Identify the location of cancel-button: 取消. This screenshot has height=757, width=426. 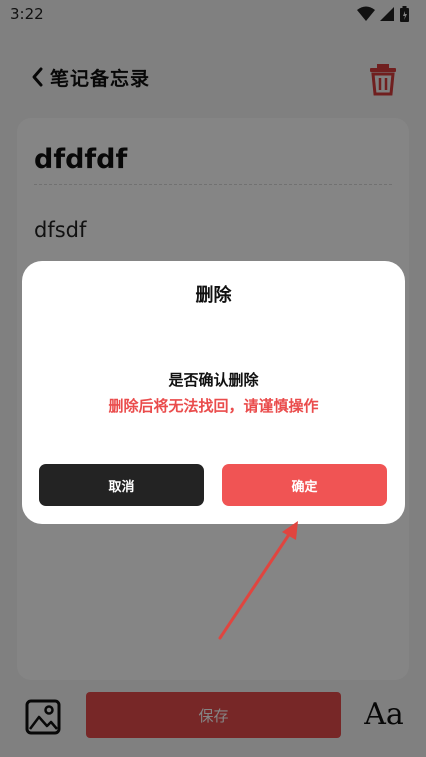
(121, 485).